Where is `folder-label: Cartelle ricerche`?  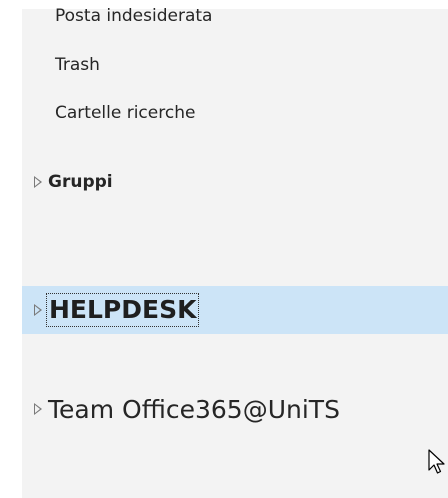
folder-label: Cartelle ricerche is located at coordinates (125, 113).